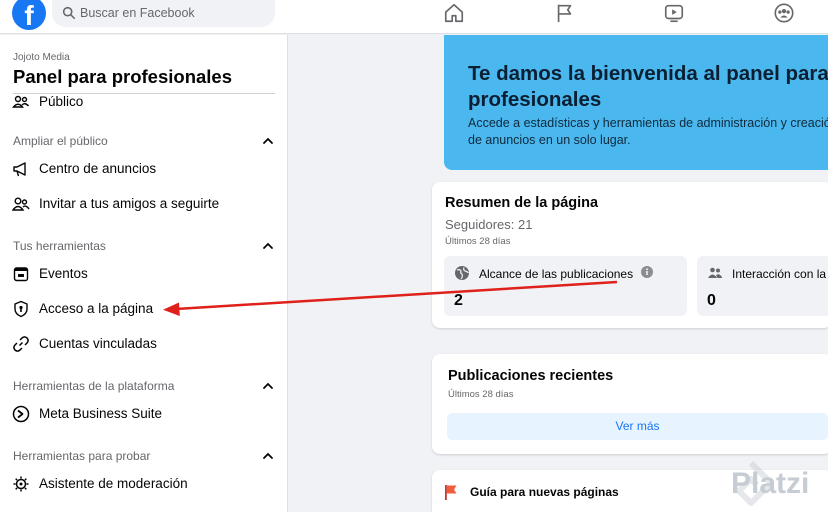 Image resolution: width=828 pixels, height=512 pixels. What do you see at coordinates (565, 286) in the screenshot?
I see `metric-post-reach: Alcance de las publicaciones 2` at bounding box center [565, 286].